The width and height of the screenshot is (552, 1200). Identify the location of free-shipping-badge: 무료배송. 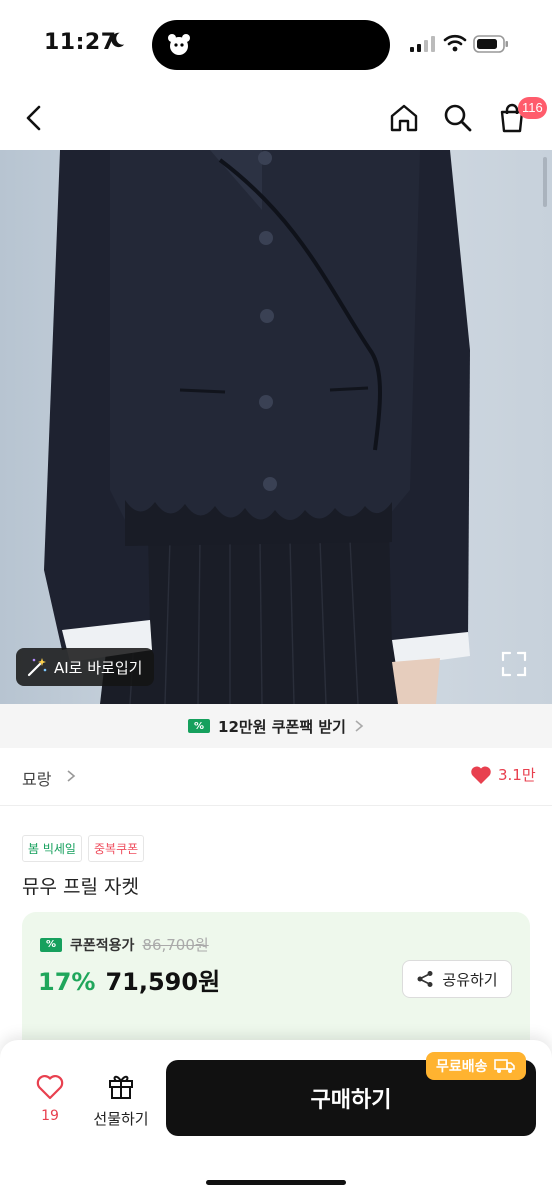
(476, 1066).